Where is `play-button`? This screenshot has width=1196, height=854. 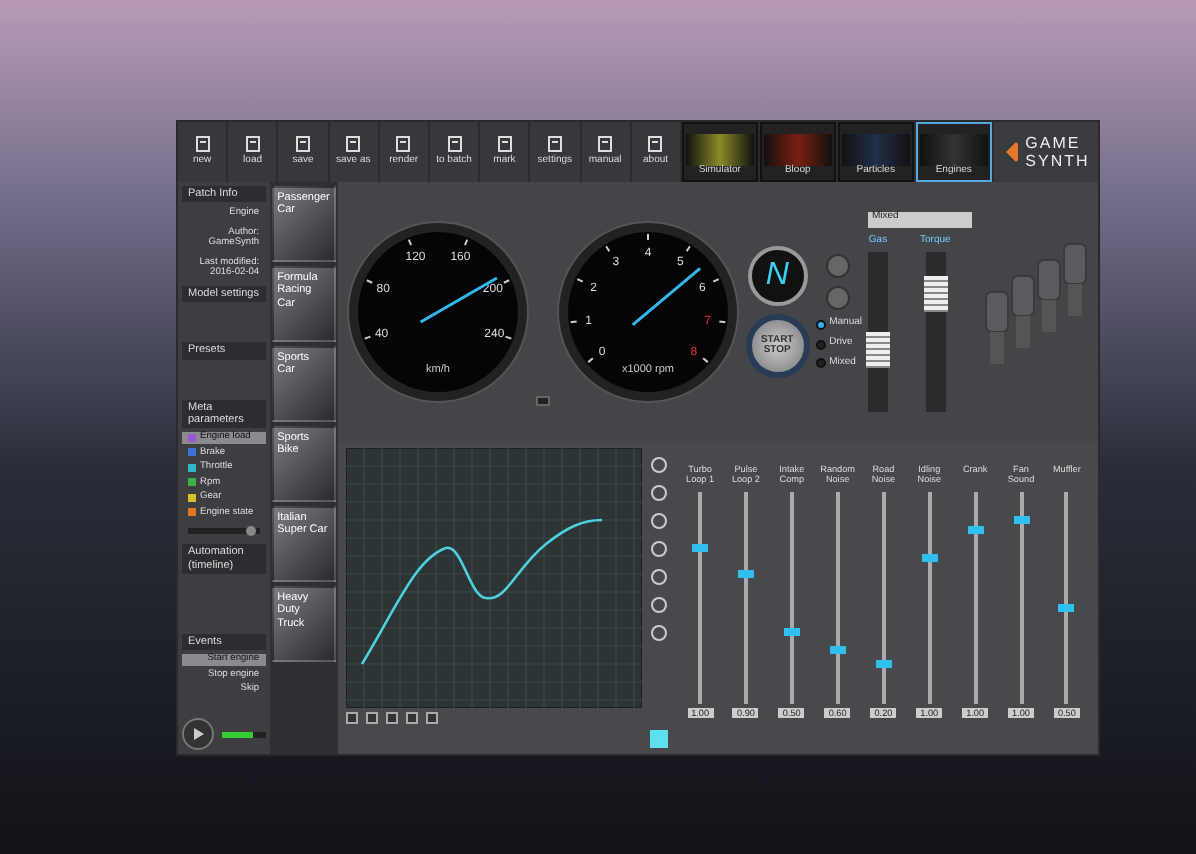
play-button is located at coordinates (198, 734).